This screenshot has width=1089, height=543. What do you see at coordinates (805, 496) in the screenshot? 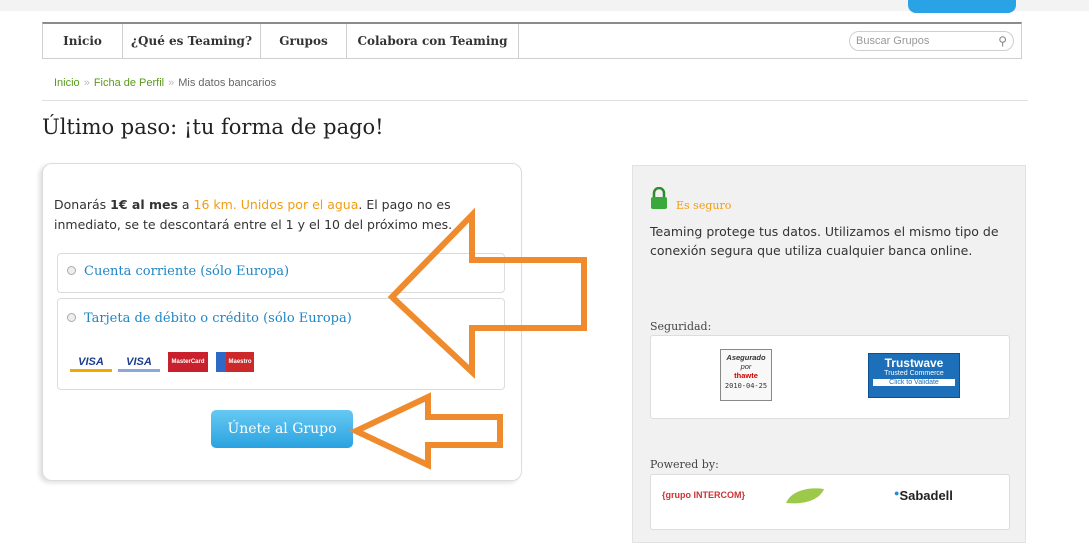
I see `partner-leaf-logo` at bounding box center [805, 496].